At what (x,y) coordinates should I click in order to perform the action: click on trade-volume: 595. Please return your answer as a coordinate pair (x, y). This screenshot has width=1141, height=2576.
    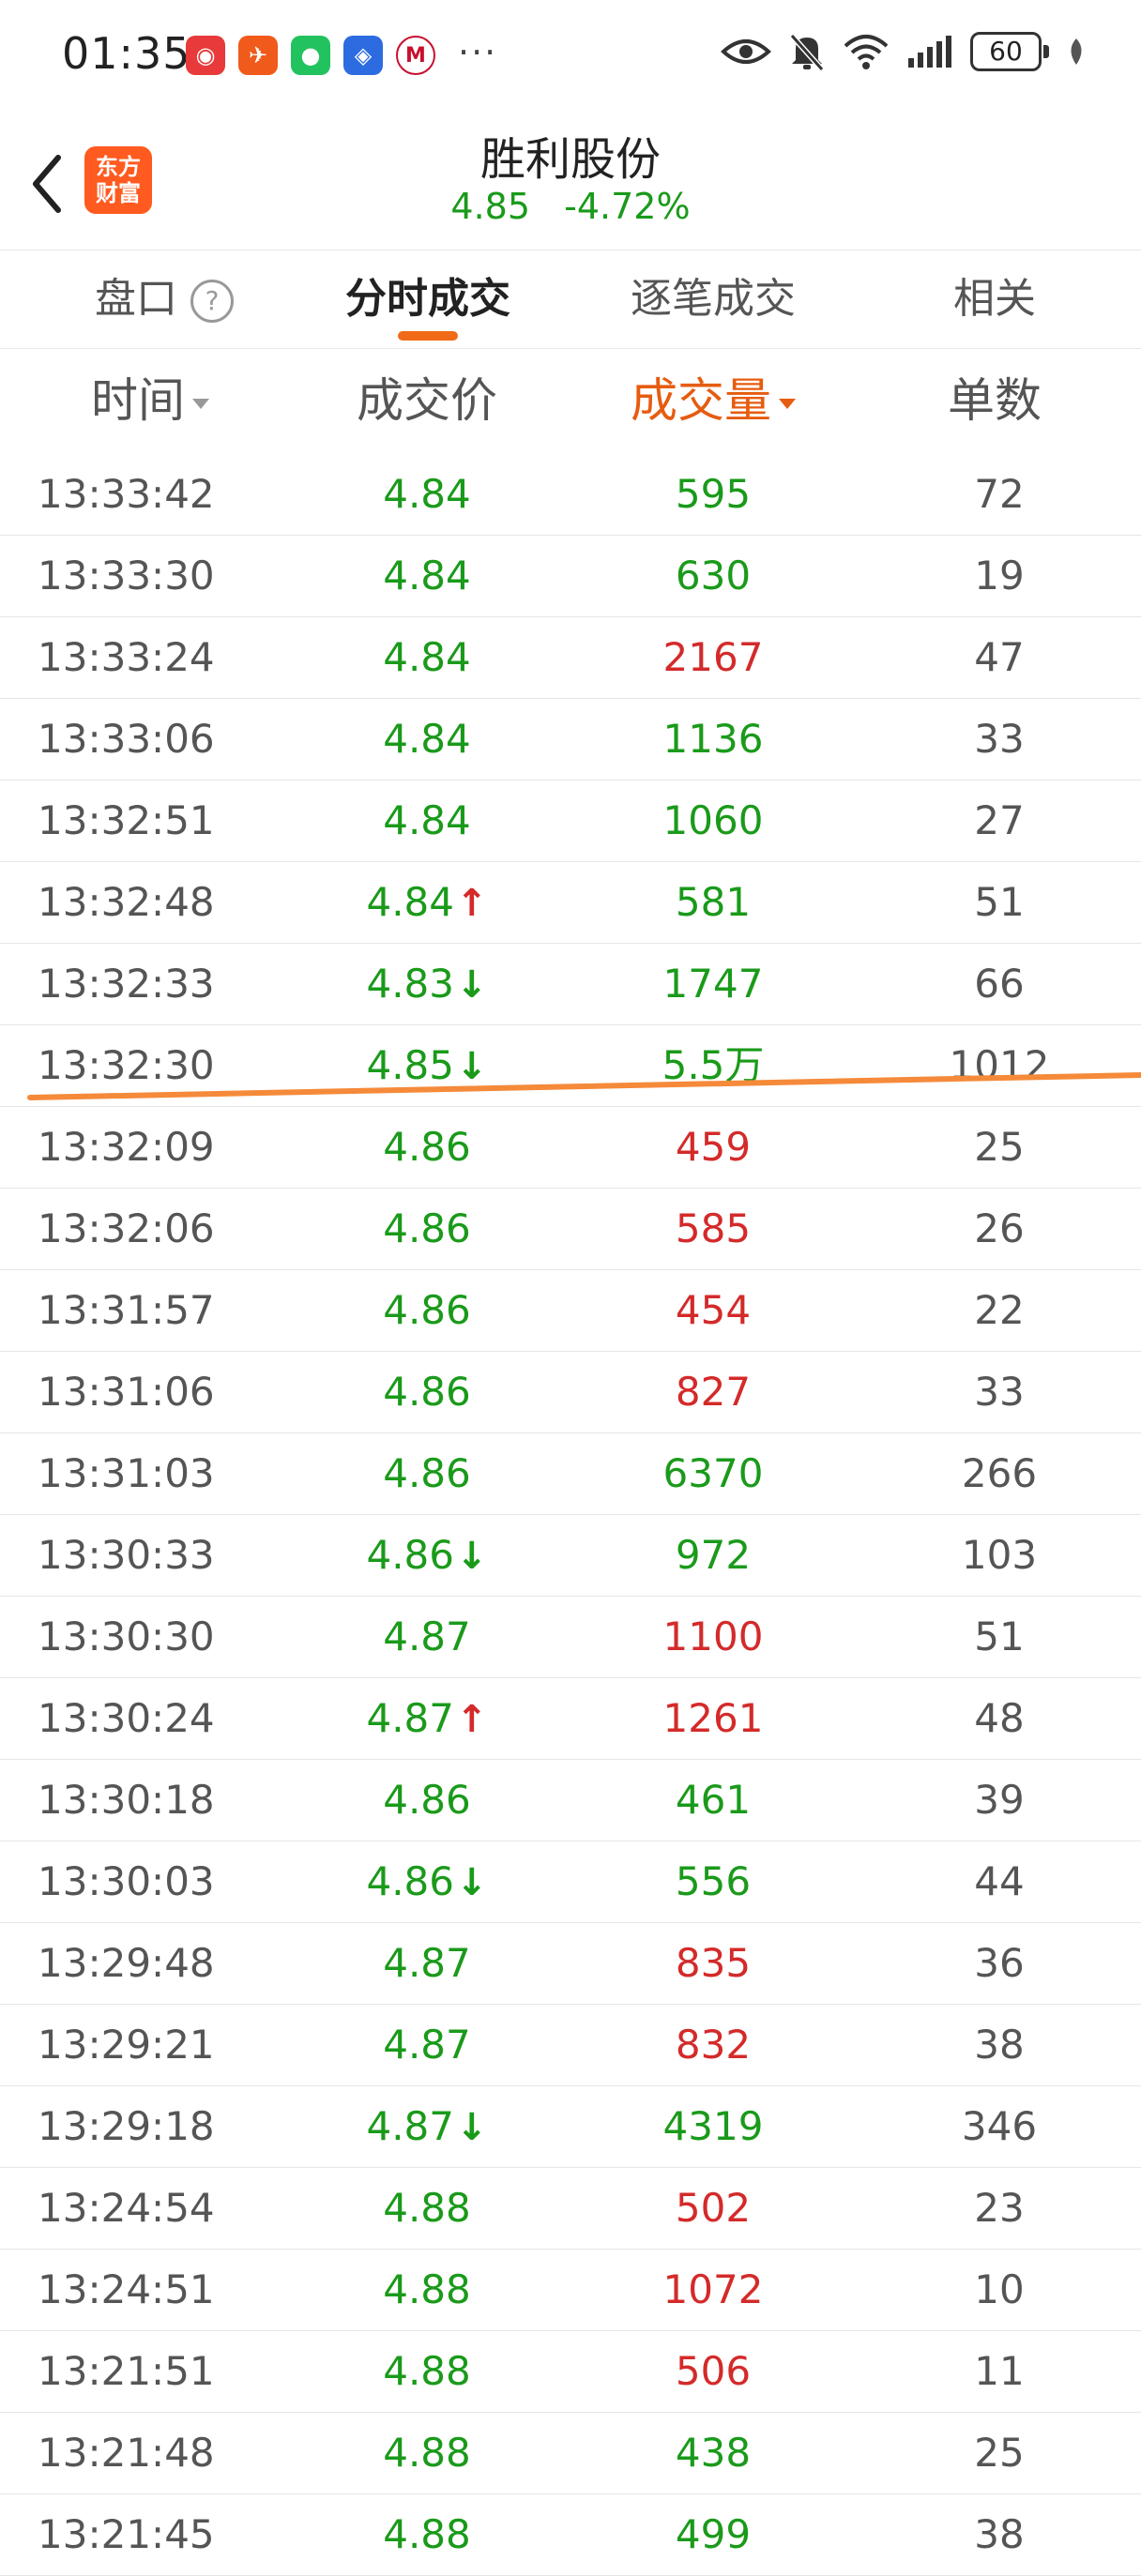
    Looking at the image, I should click on (713, 494).